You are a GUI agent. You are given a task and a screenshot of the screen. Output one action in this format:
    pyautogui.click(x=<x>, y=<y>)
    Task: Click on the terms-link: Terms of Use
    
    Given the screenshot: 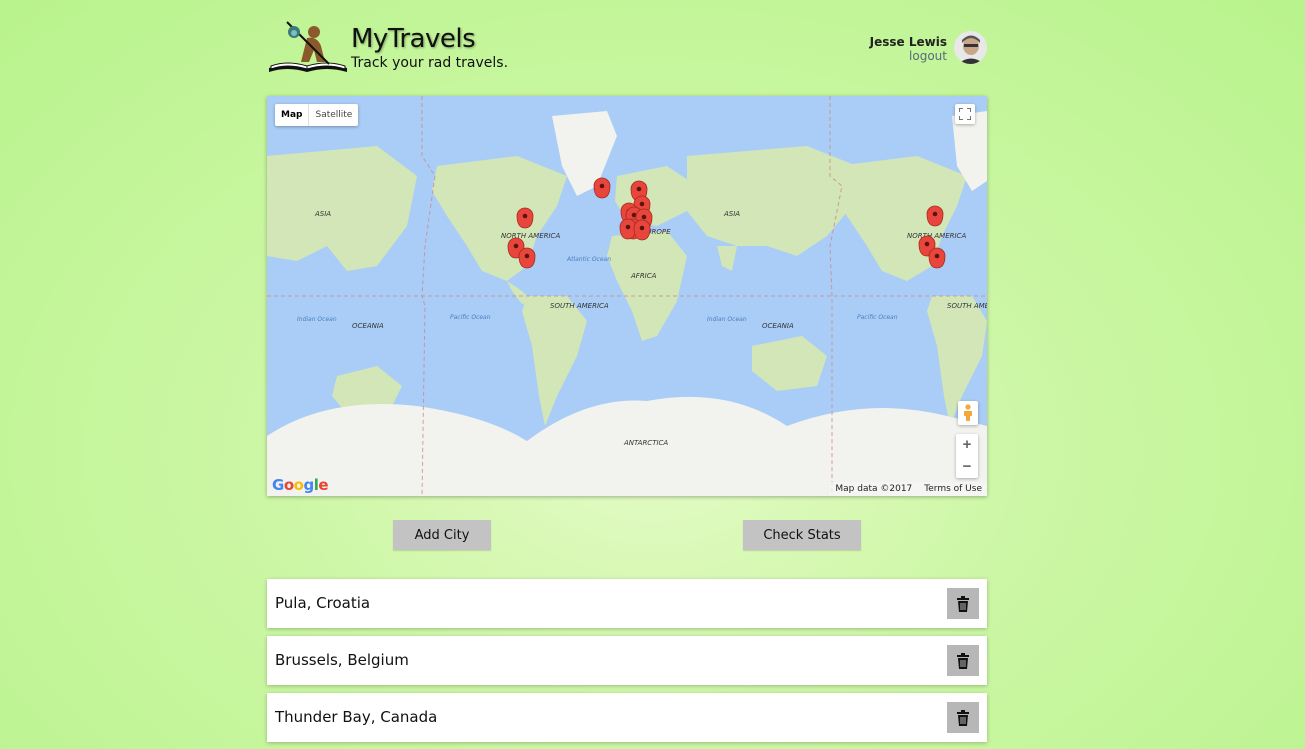 What is the action you would take?
    pyautogui.click(x=953, y=489)
    